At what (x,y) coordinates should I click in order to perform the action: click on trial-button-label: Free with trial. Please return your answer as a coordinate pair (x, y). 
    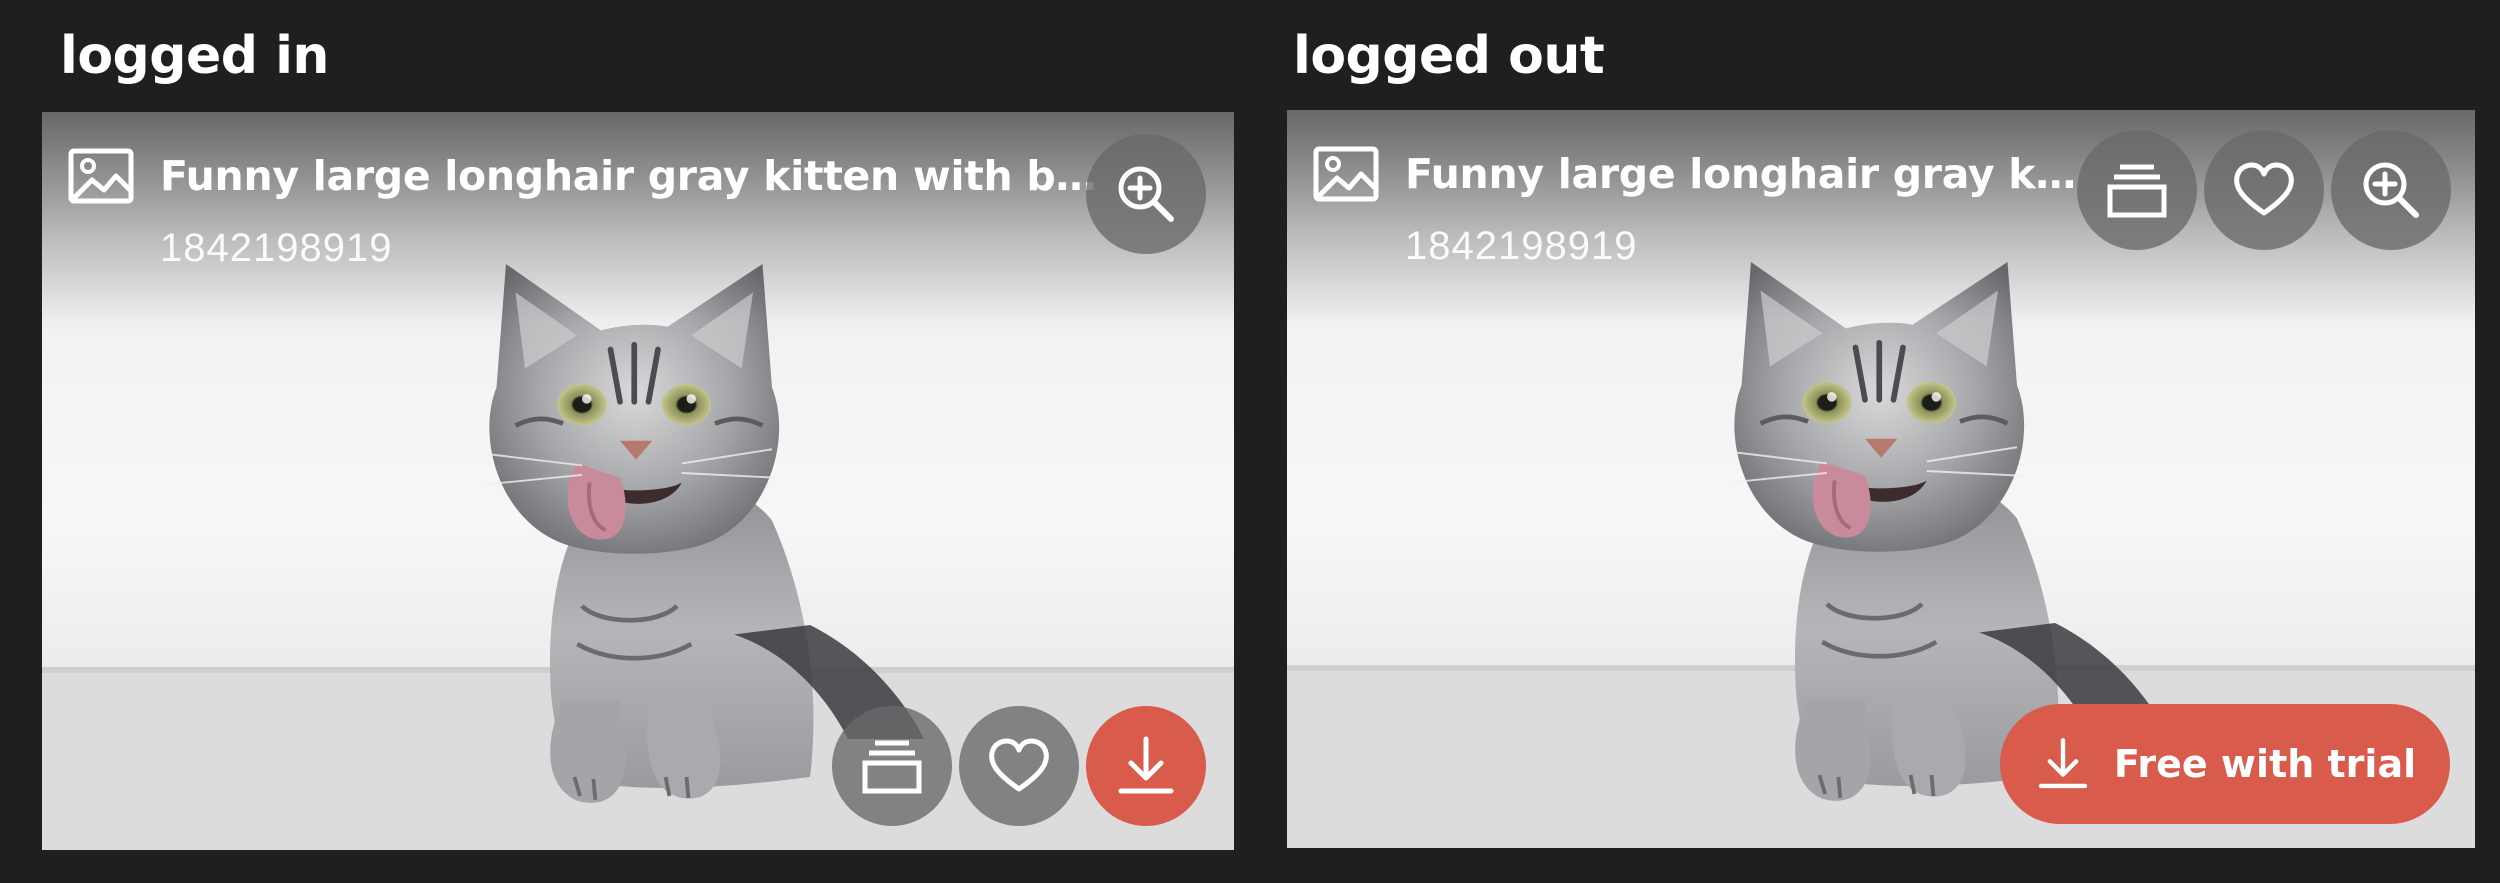
    Looking at the image, I should click on (2265, 764).